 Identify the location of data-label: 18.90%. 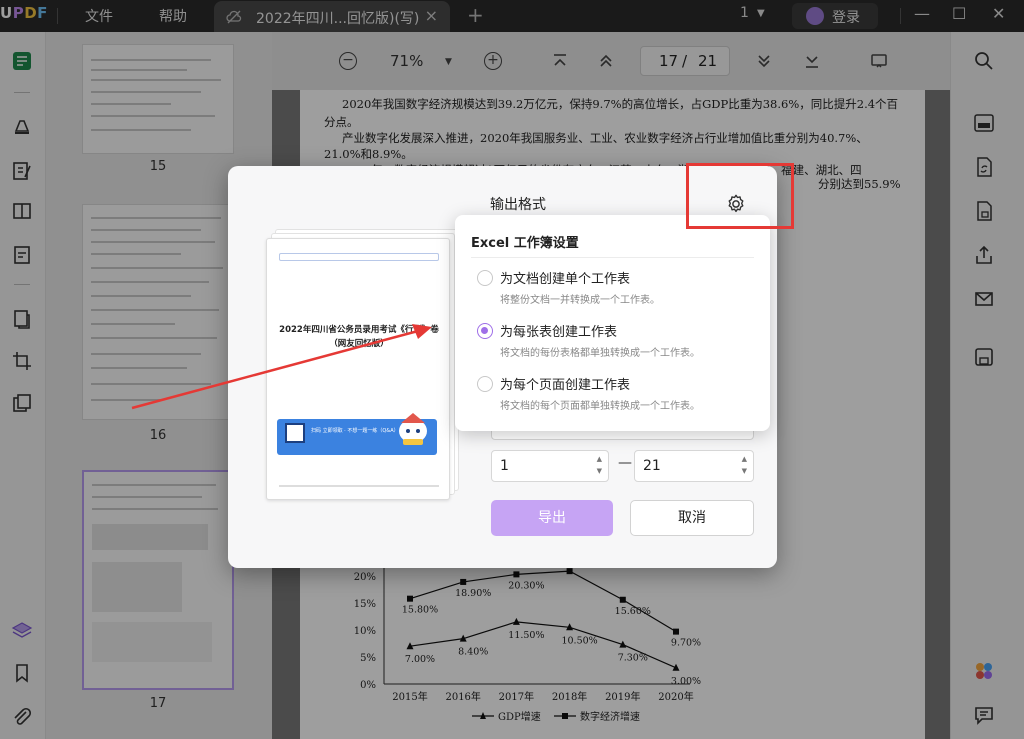
(473, 593).